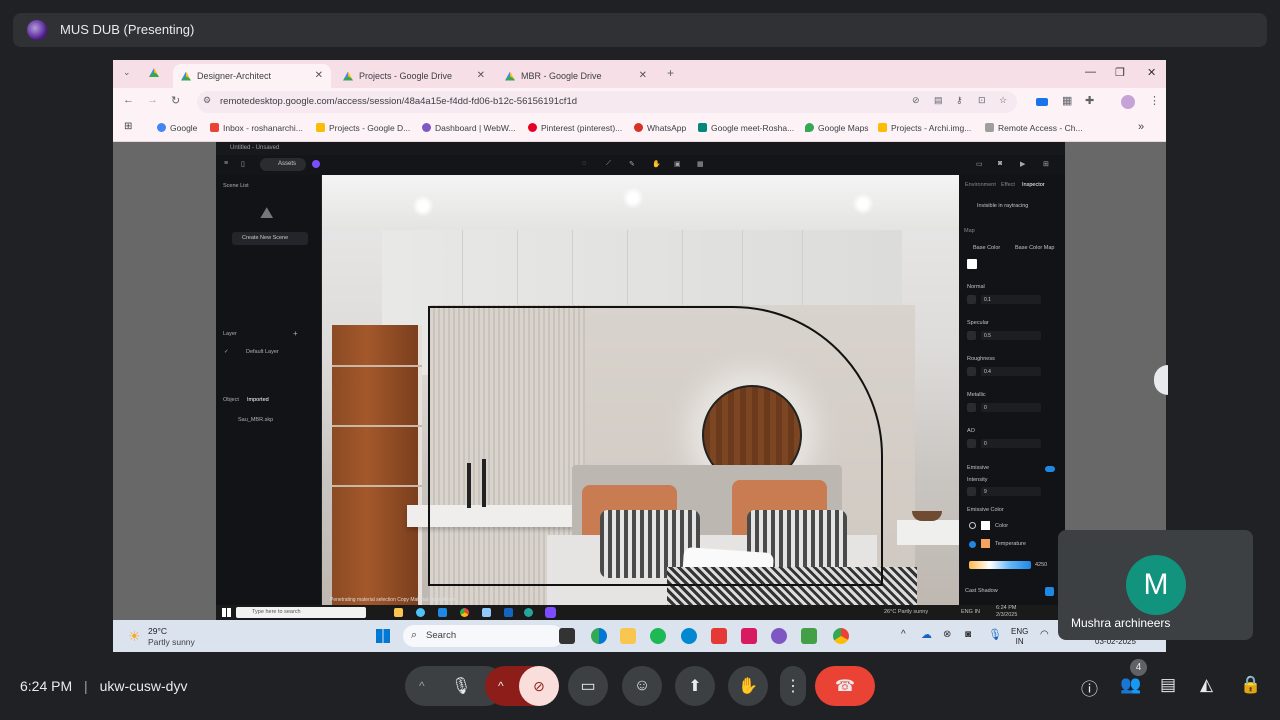  Describe the element at coordinates (1041, 565) in the screenshot. I see `temperature-value: 4250` at that location.